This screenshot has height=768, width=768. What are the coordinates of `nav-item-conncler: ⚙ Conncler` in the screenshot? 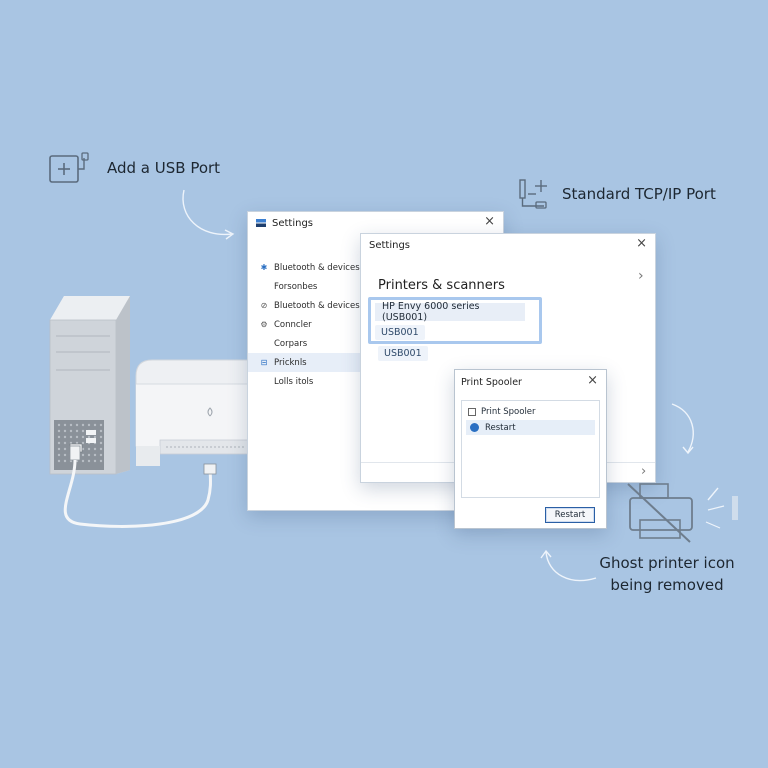 It's located at (304, 324).